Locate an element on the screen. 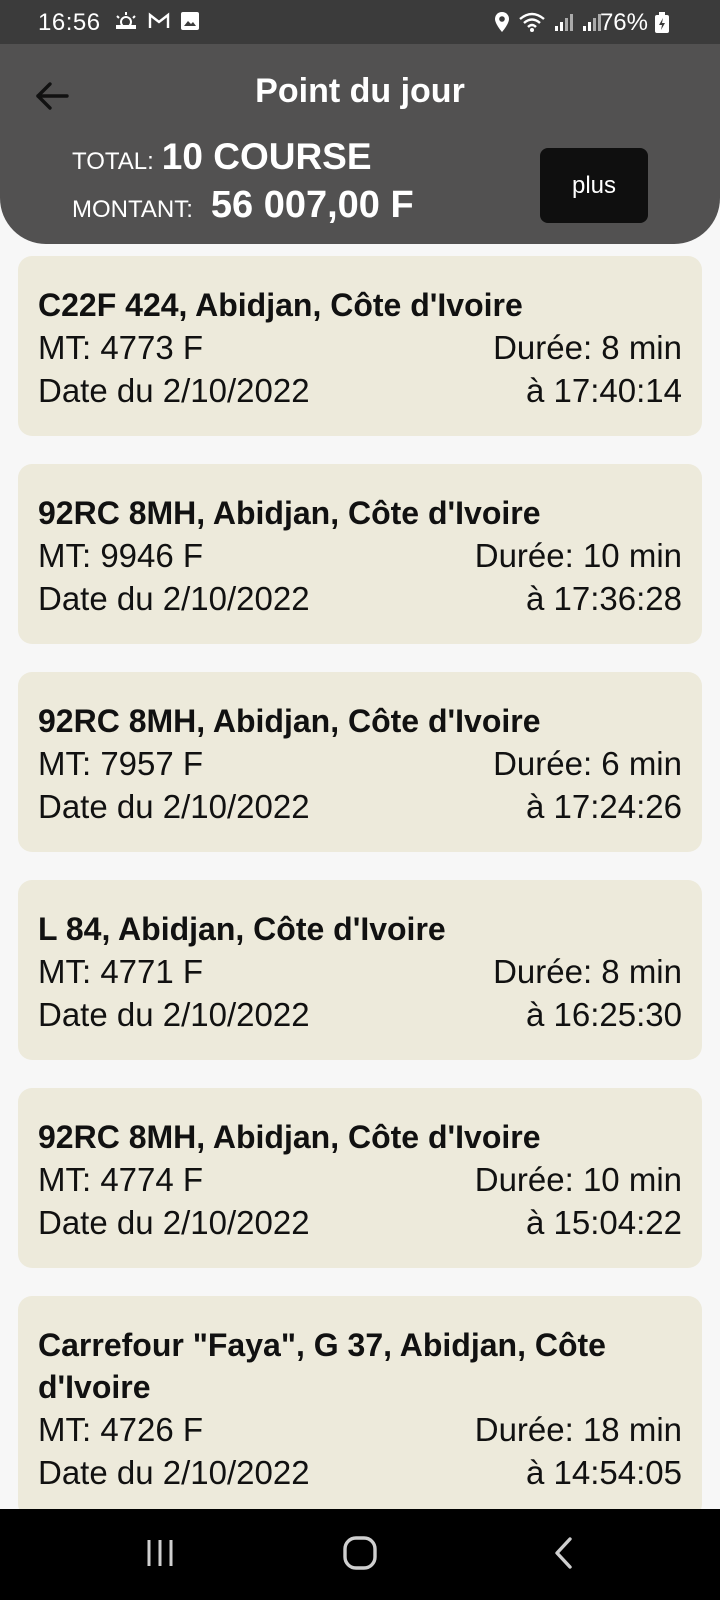 This screenshot has height=1600, width=720. amount-label: MONTANT: is located at coordinates (132, 209).